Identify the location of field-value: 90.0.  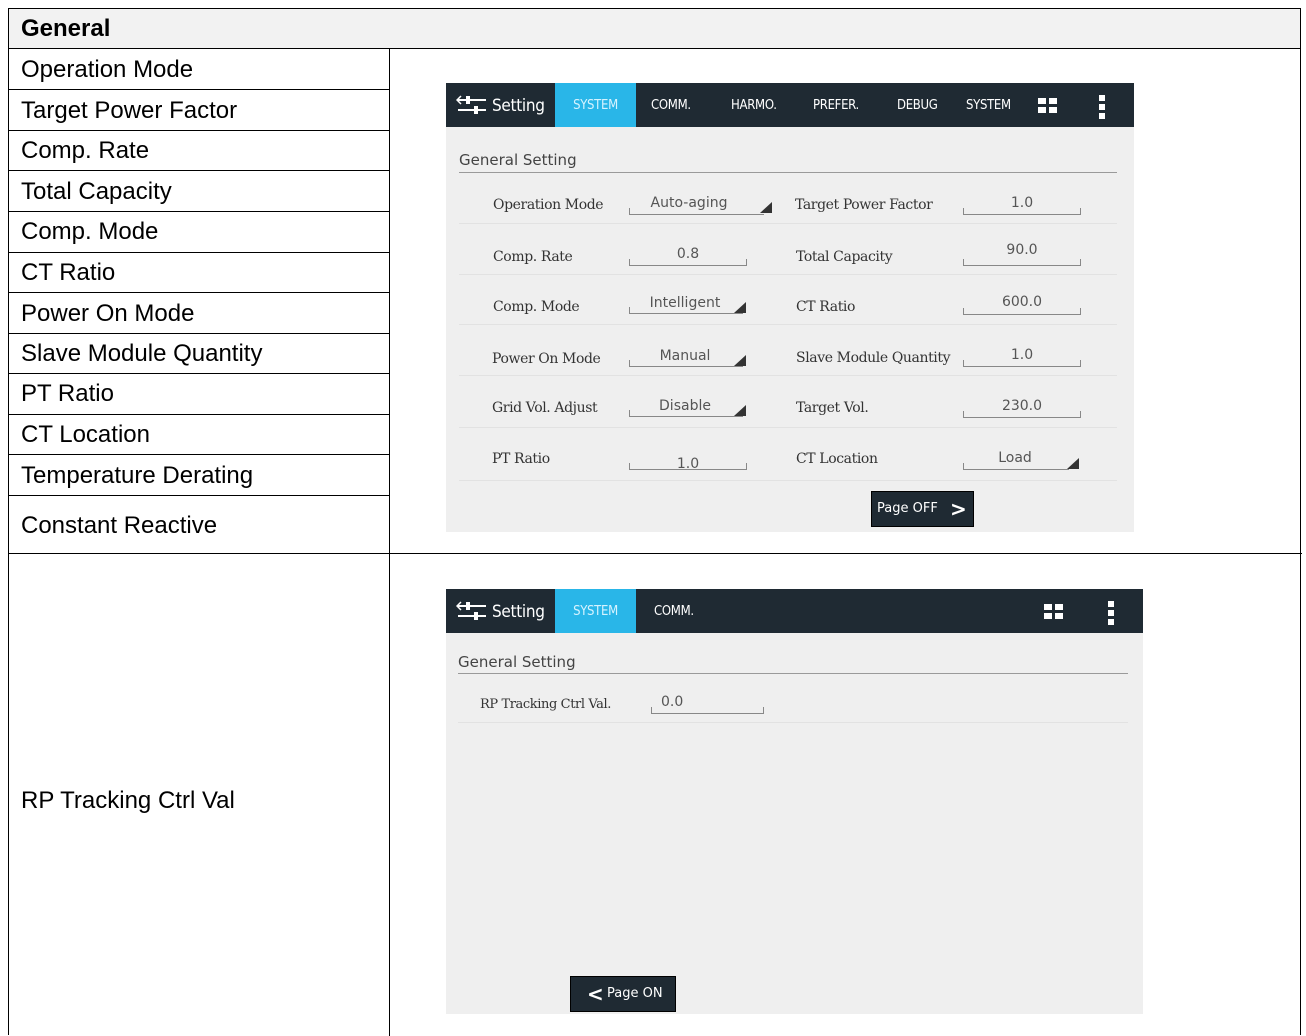
(1022, 250).